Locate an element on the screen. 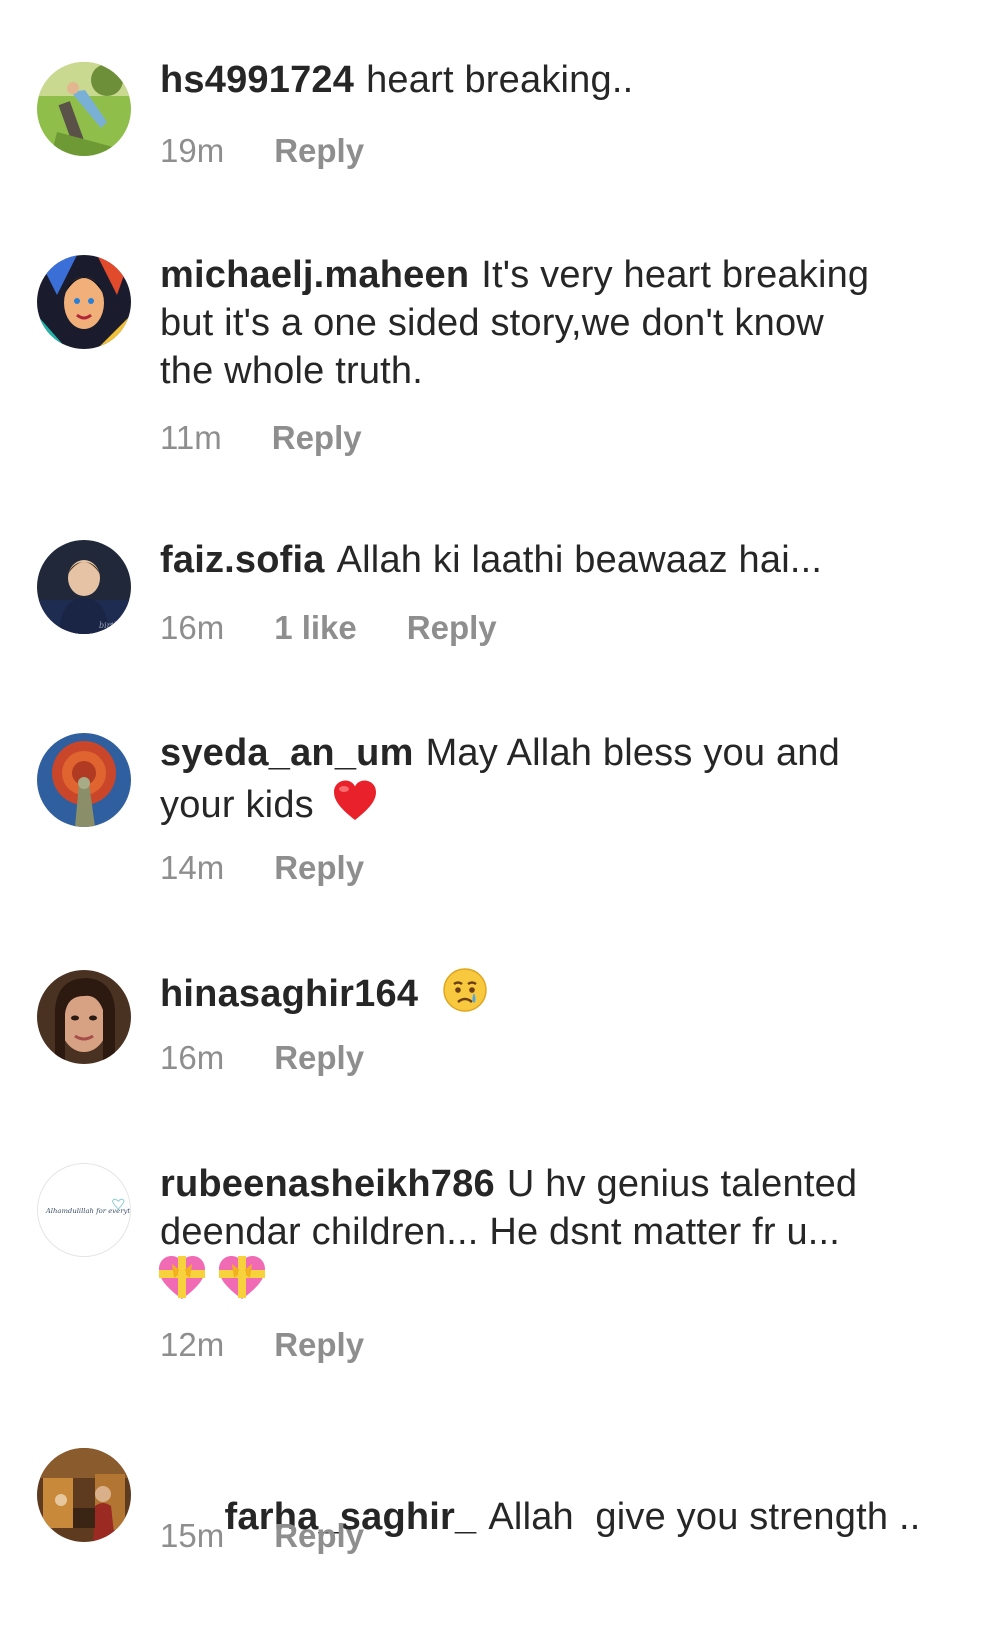  avatar: birthday is located at coordinates (84, 587).